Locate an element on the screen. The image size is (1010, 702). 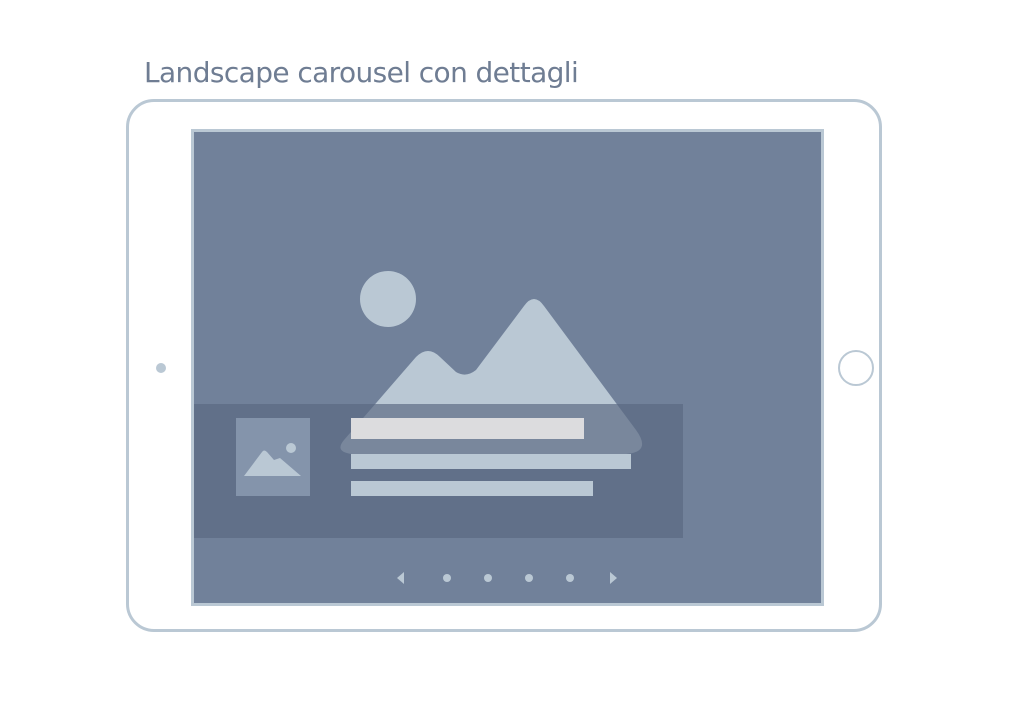
image-thumbnail-icon is located at coordinates (272, 459).